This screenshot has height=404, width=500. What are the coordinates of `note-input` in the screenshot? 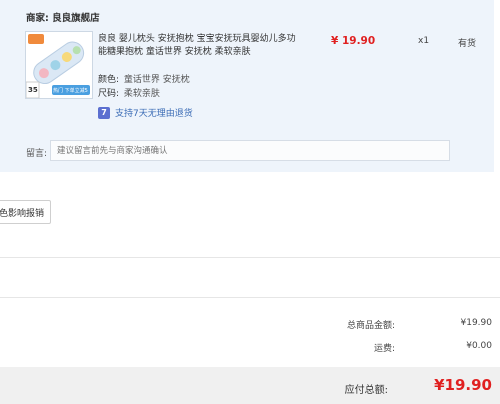 It's located at (250, 150).